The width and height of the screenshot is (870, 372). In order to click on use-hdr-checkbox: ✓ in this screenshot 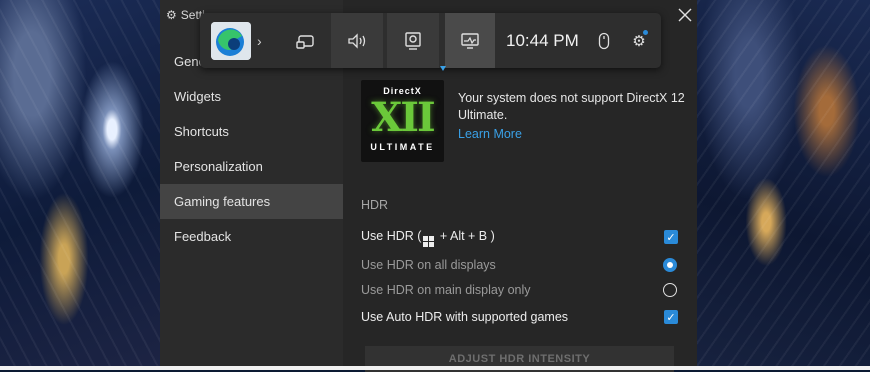, I will do `click(671, 237)`.